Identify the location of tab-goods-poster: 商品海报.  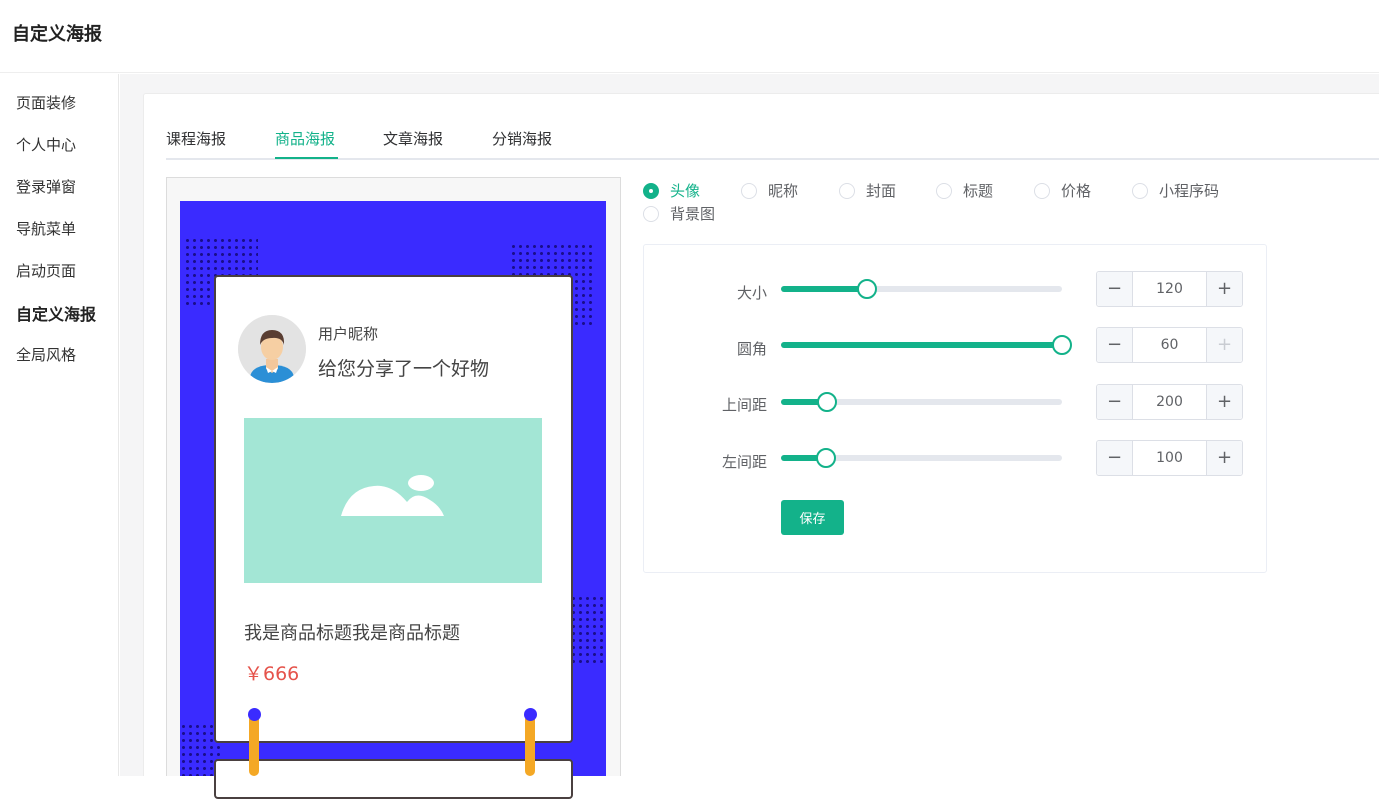
(305, 142).